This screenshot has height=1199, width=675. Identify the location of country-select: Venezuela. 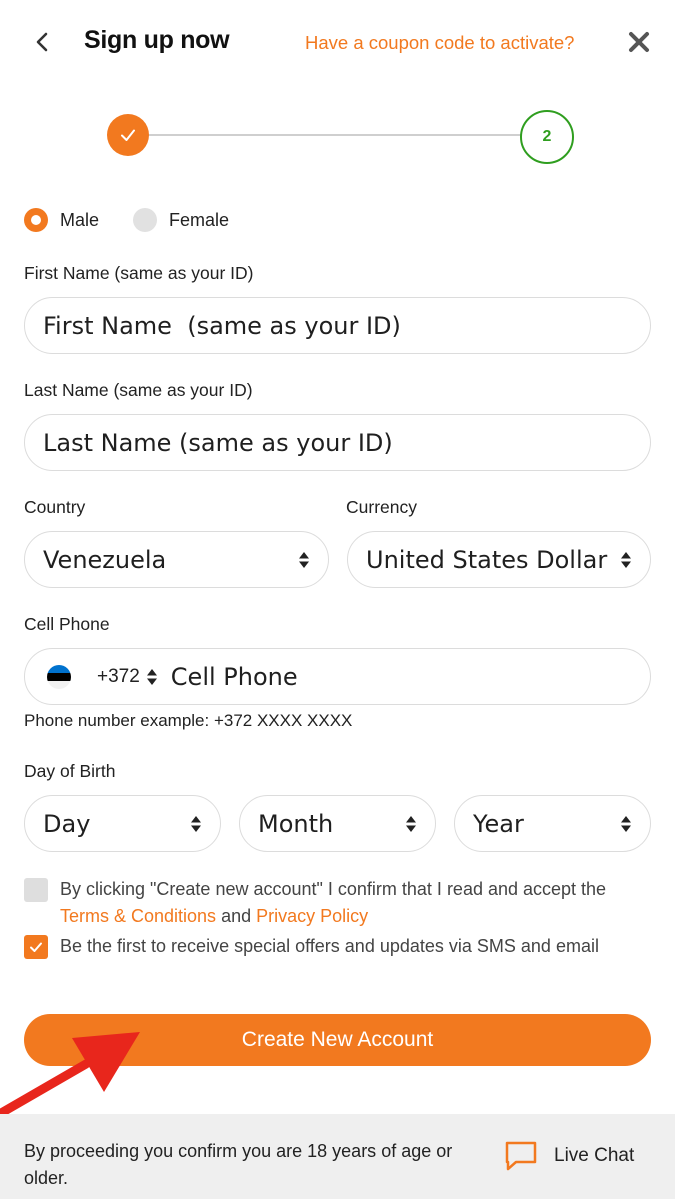
(176, 559).